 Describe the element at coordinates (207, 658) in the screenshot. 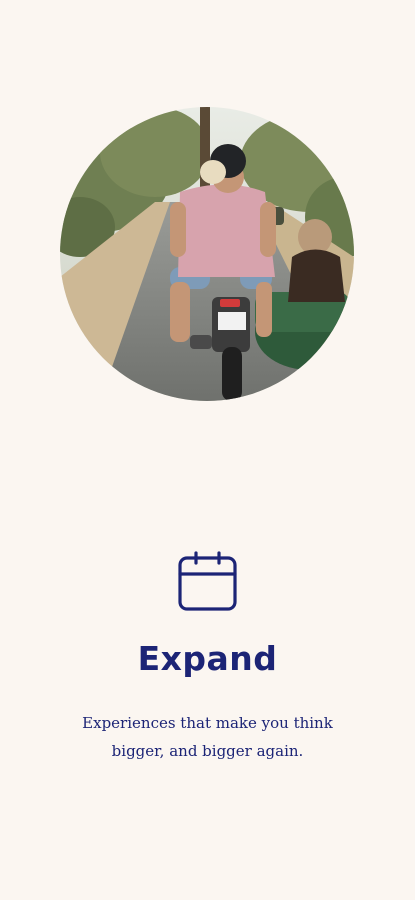

I see `onboarding-title: Expand` at that location.